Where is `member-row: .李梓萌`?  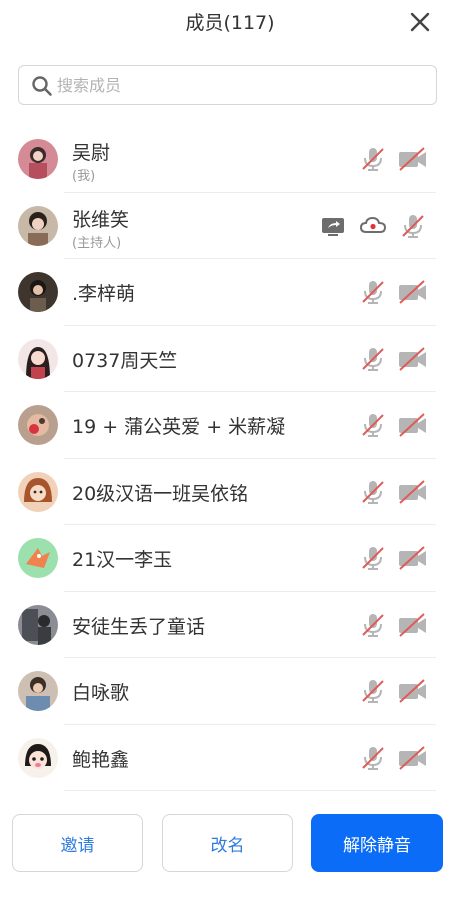
member-row: .李梓萌 is located at coordinates (230, 292).